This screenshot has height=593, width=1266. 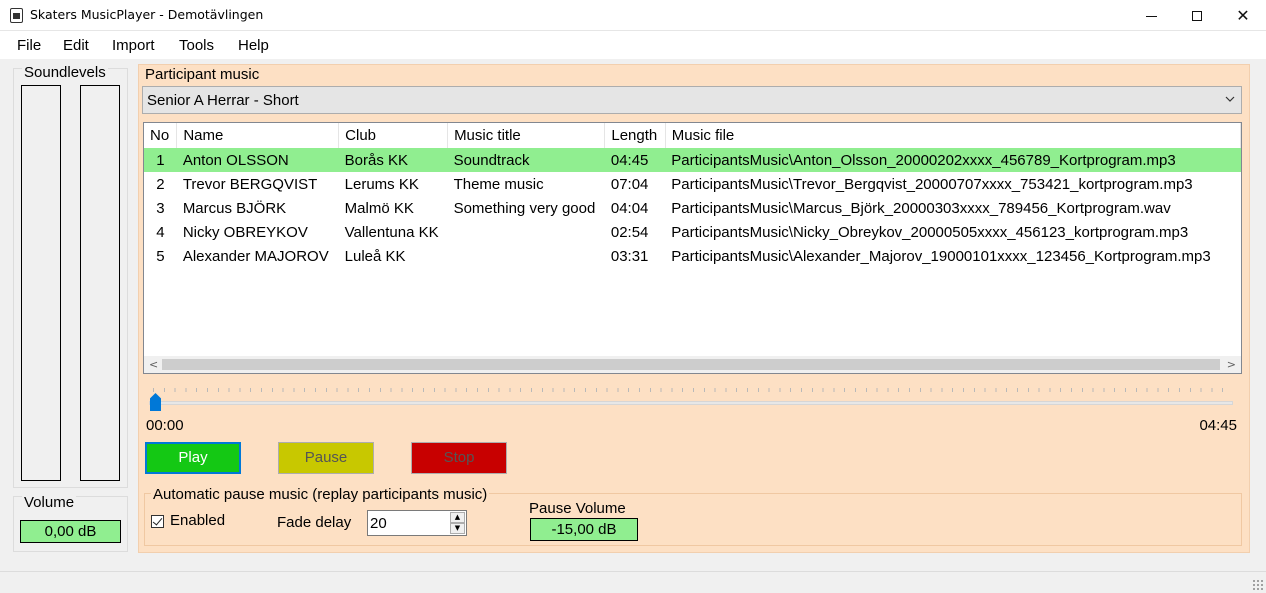 What do you see at coordinates (153, 364) in the screenshot?
I see `scroll-left-icon: <` at bounding box center [153, 364].